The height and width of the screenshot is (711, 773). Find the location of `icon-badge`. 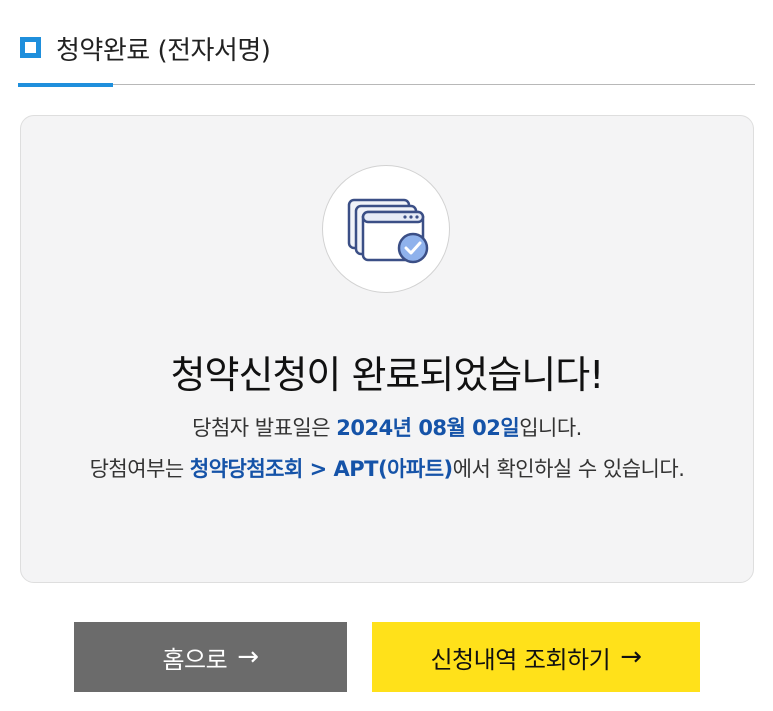

icon-badge is located at coordinates (386, 229).